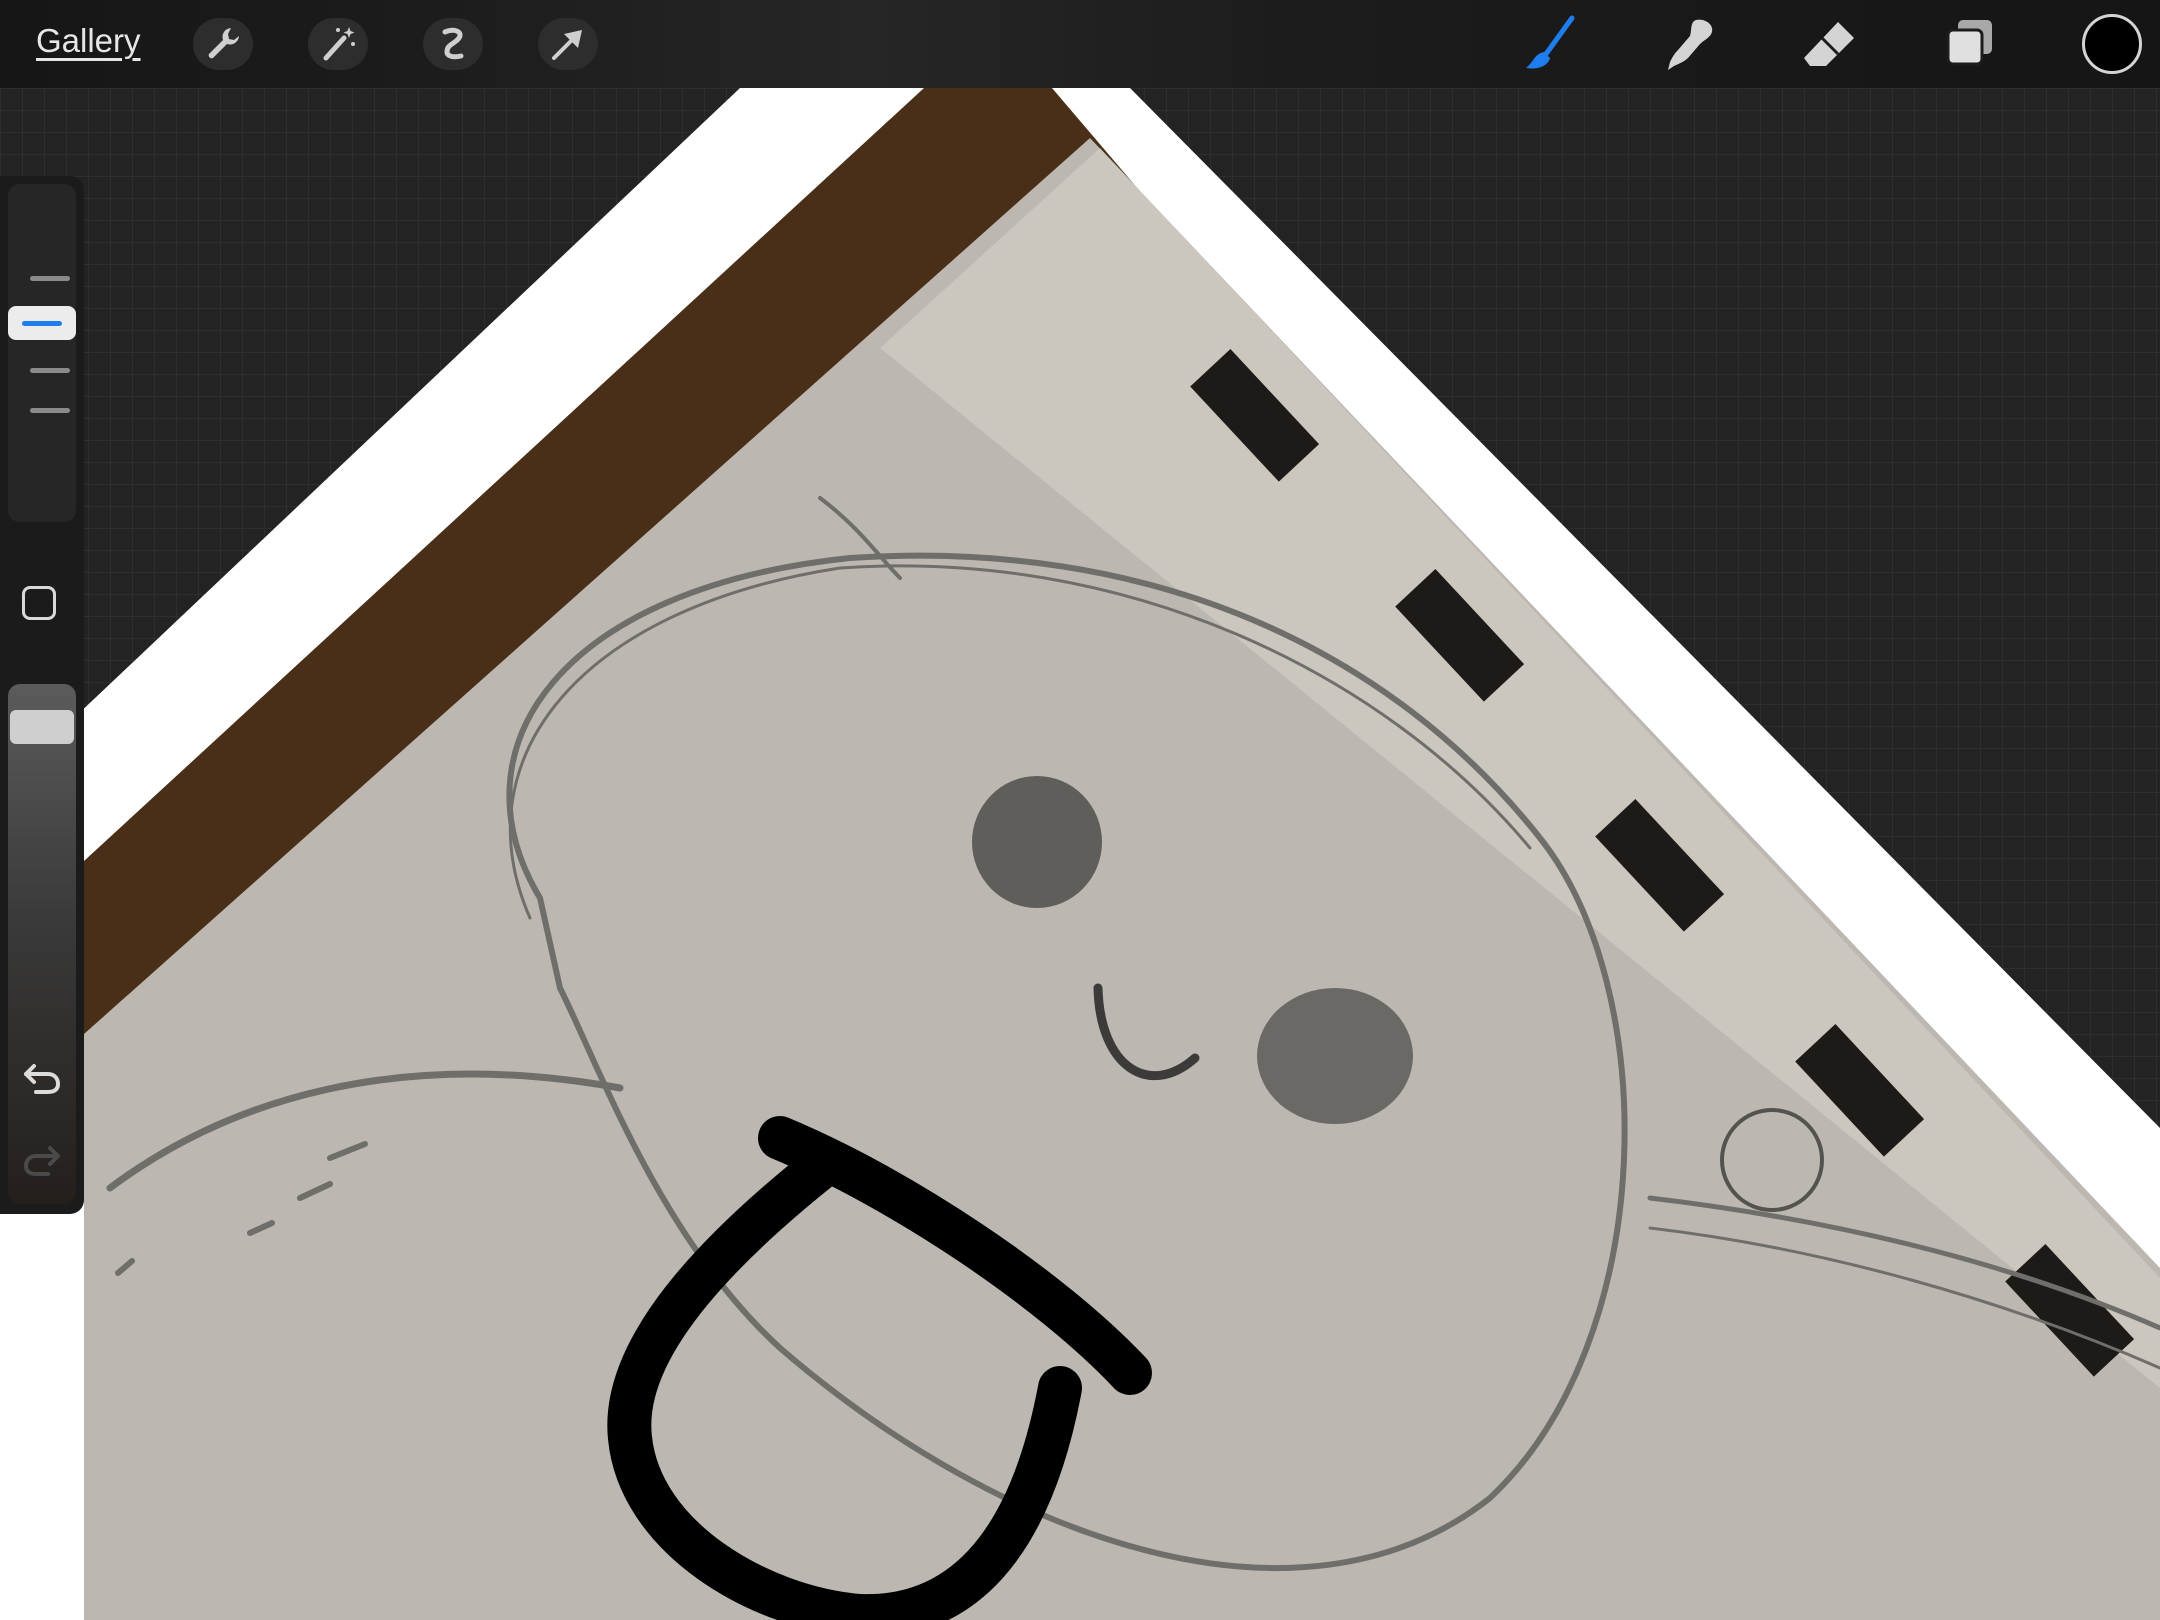 This screenshot has height=1620, width=2160. What do you see at coordinates (39, 603) in the screenshot?
I see `modify-button` at bounding box center [39, 603].